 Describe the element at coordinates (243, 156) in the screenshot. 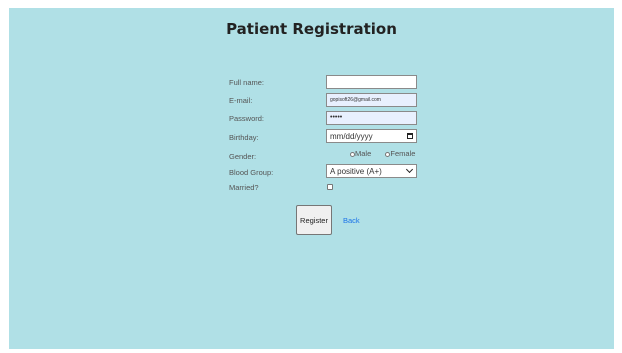

I see `gender-label: Gender:` at that location.